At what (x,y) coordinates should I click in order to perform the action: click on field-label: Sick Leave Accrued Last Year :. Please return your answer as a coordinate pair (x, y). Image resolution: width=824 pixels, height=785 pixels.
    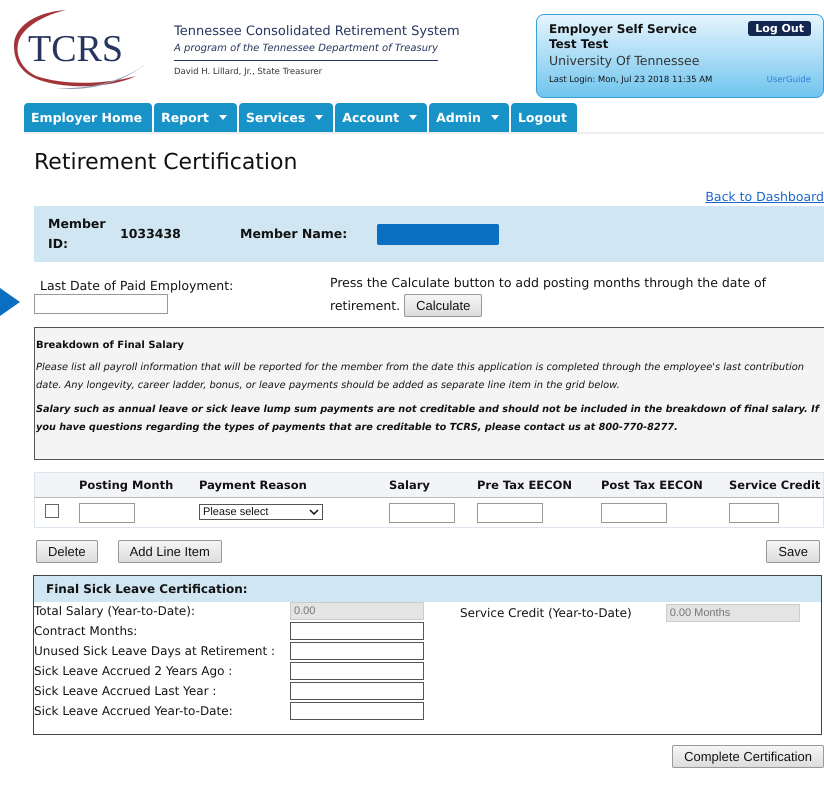
    Looking at the image, I should click on (126, 691).